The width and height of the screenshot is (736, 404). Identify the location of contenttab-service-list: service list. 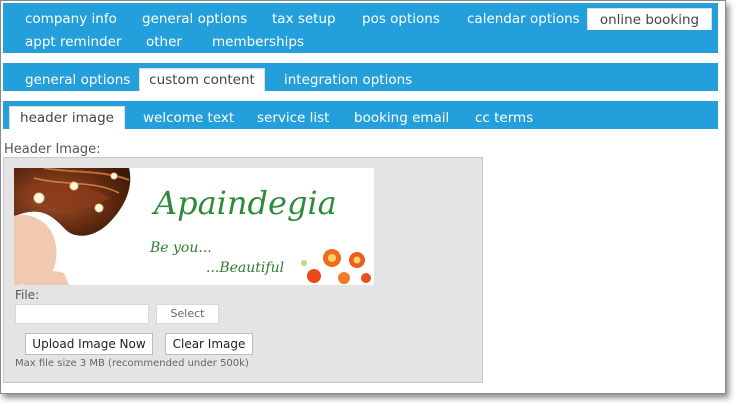
(293, 118).